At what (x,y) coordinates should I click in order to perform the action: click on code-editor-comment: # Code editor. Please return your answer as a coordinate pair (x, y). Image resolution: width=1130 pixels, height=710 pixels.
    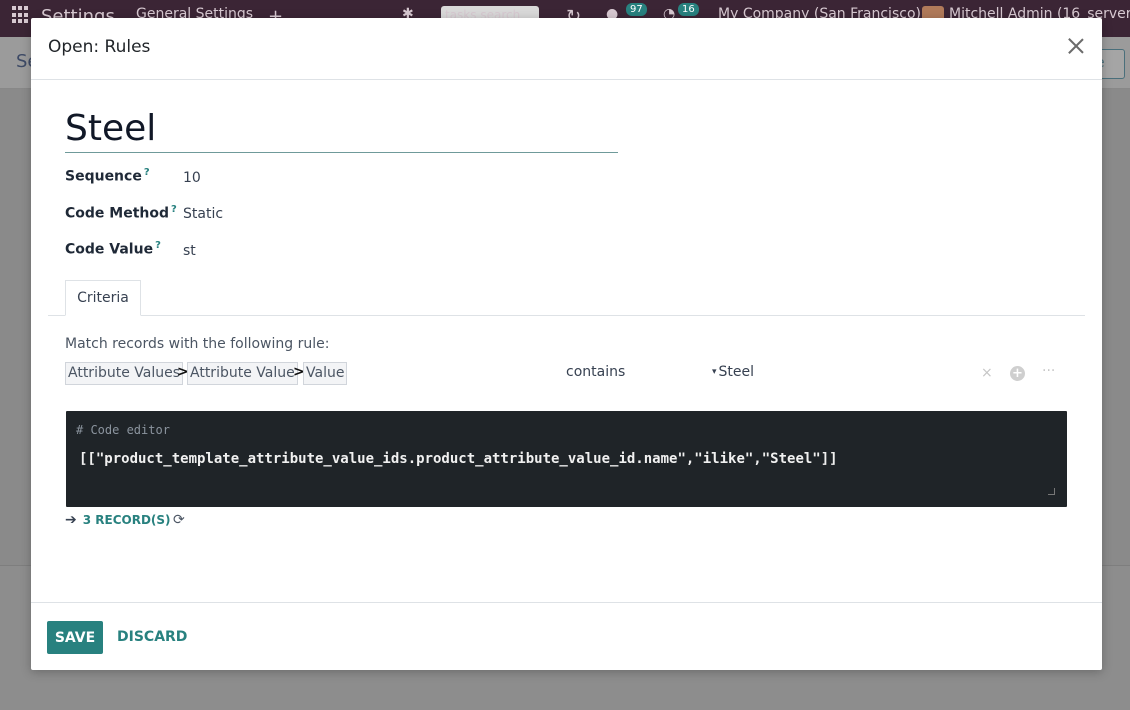
    Looking at the image, I should click on (123, 430).